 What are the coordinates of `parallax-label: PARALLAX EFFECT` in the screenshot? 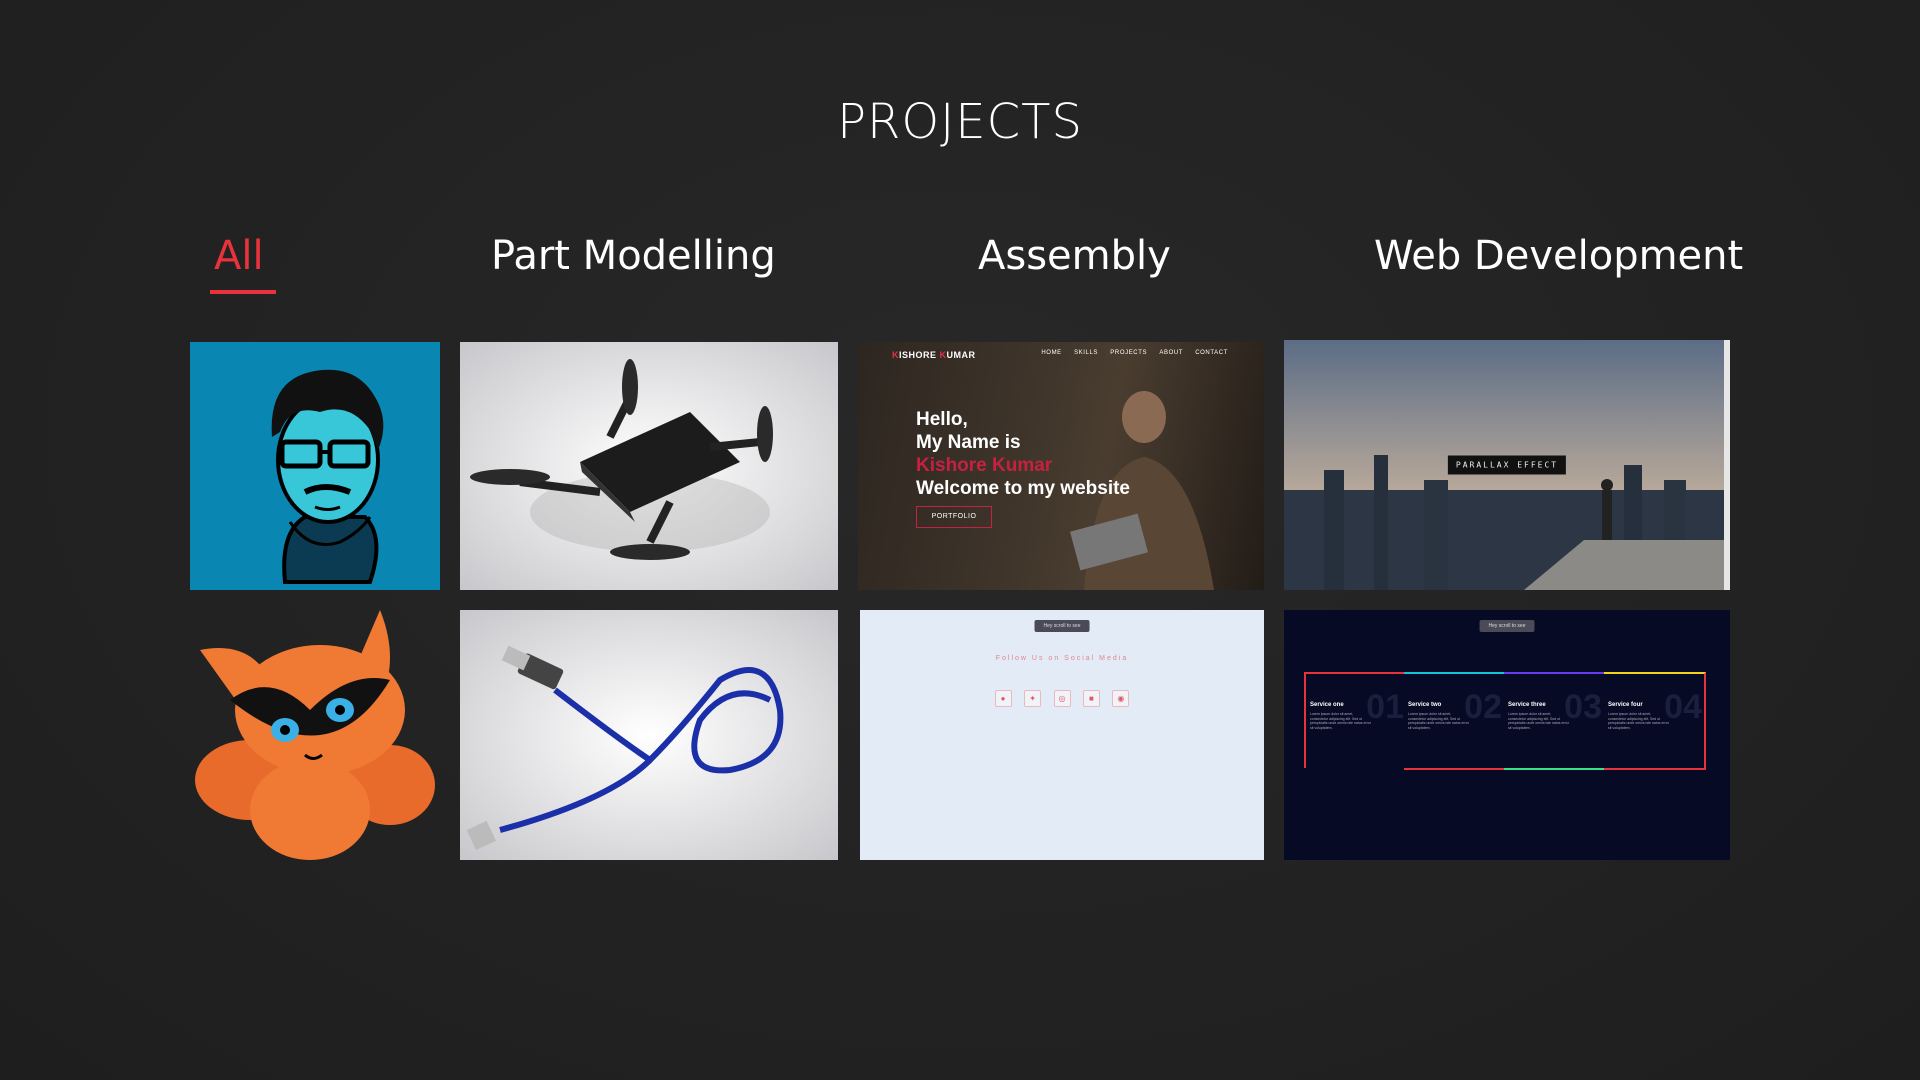 It's located at (1507, 465).